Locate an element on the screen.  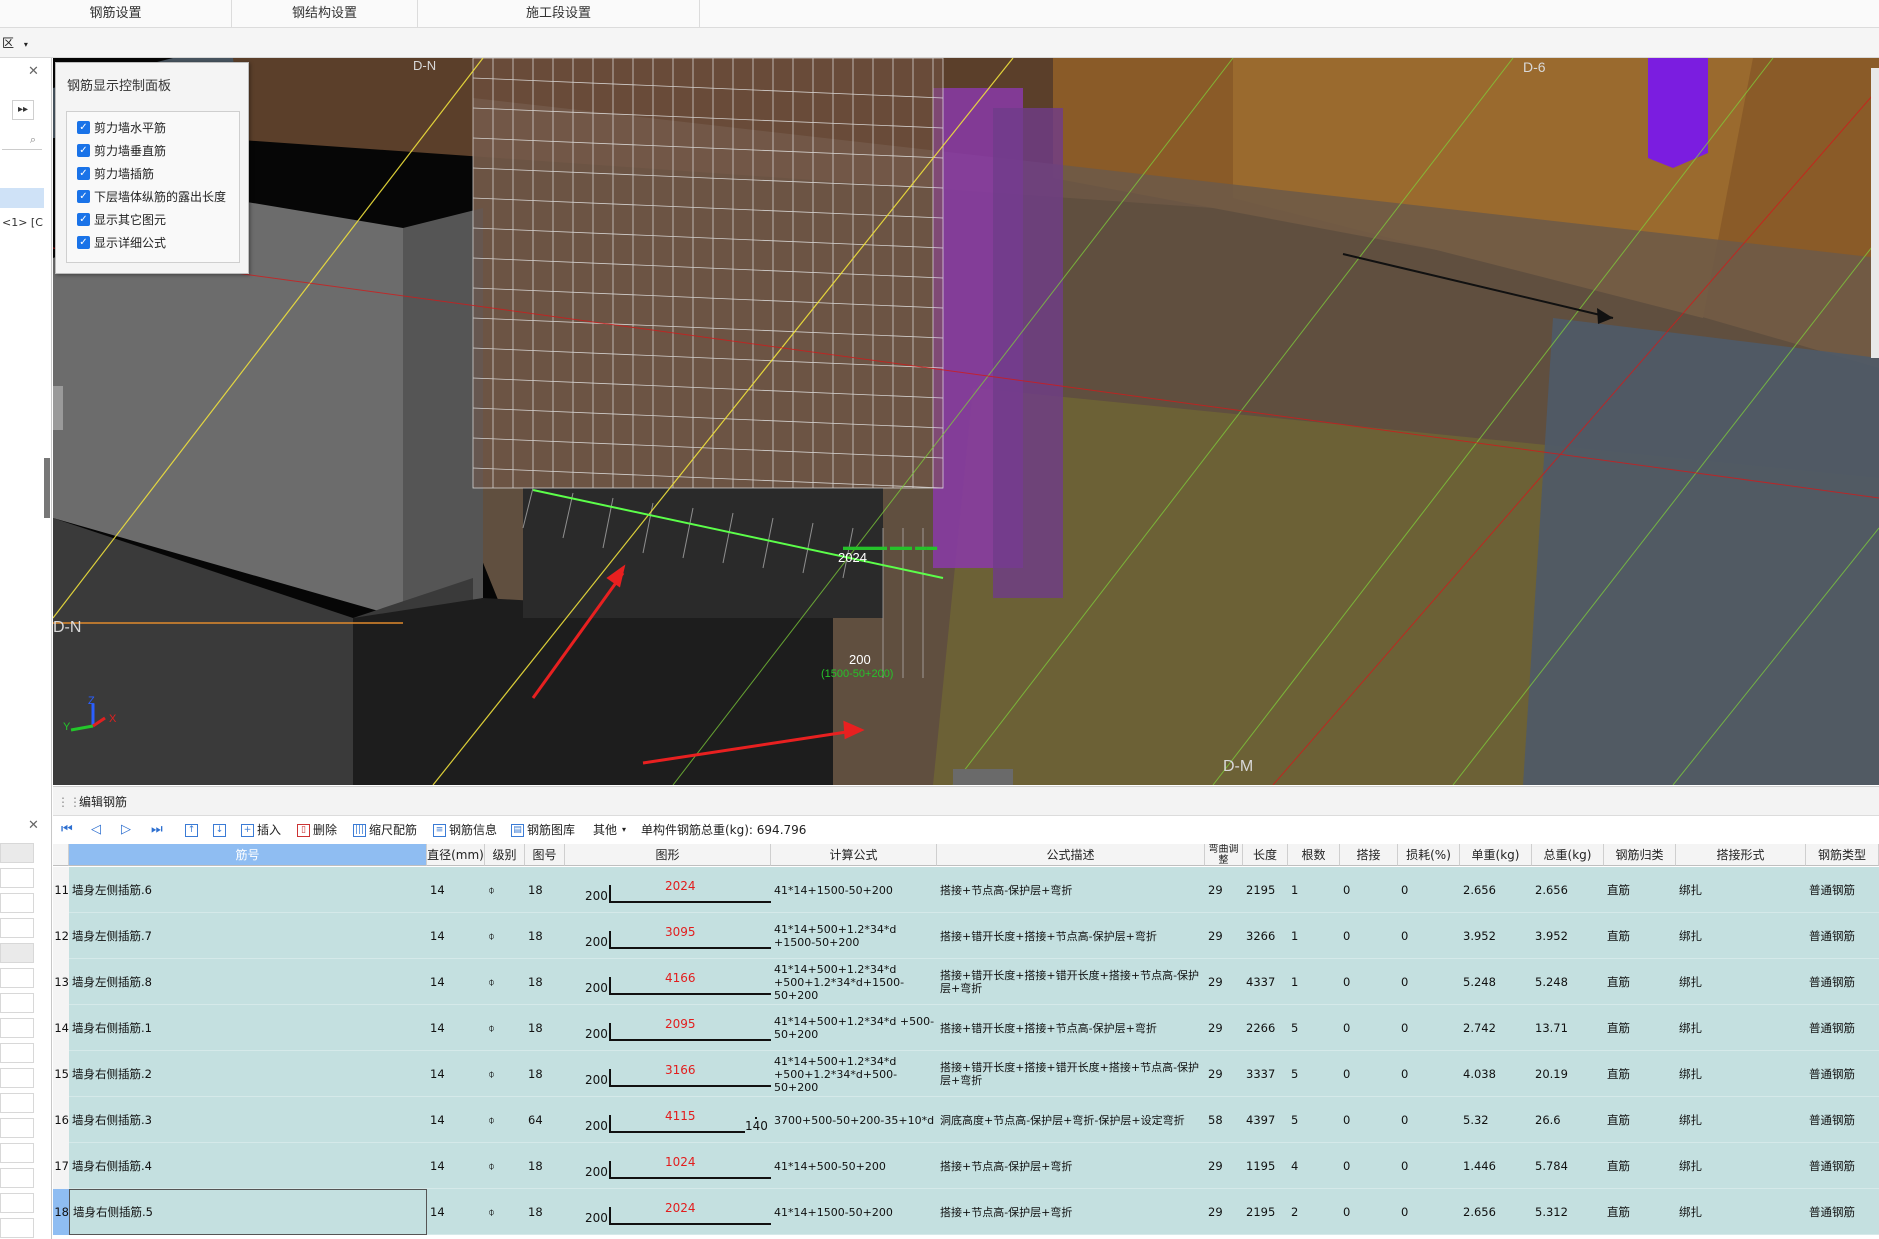
cell-formula: 3700+500-50+200-35+10*d is located at coordinates (854, 1120).